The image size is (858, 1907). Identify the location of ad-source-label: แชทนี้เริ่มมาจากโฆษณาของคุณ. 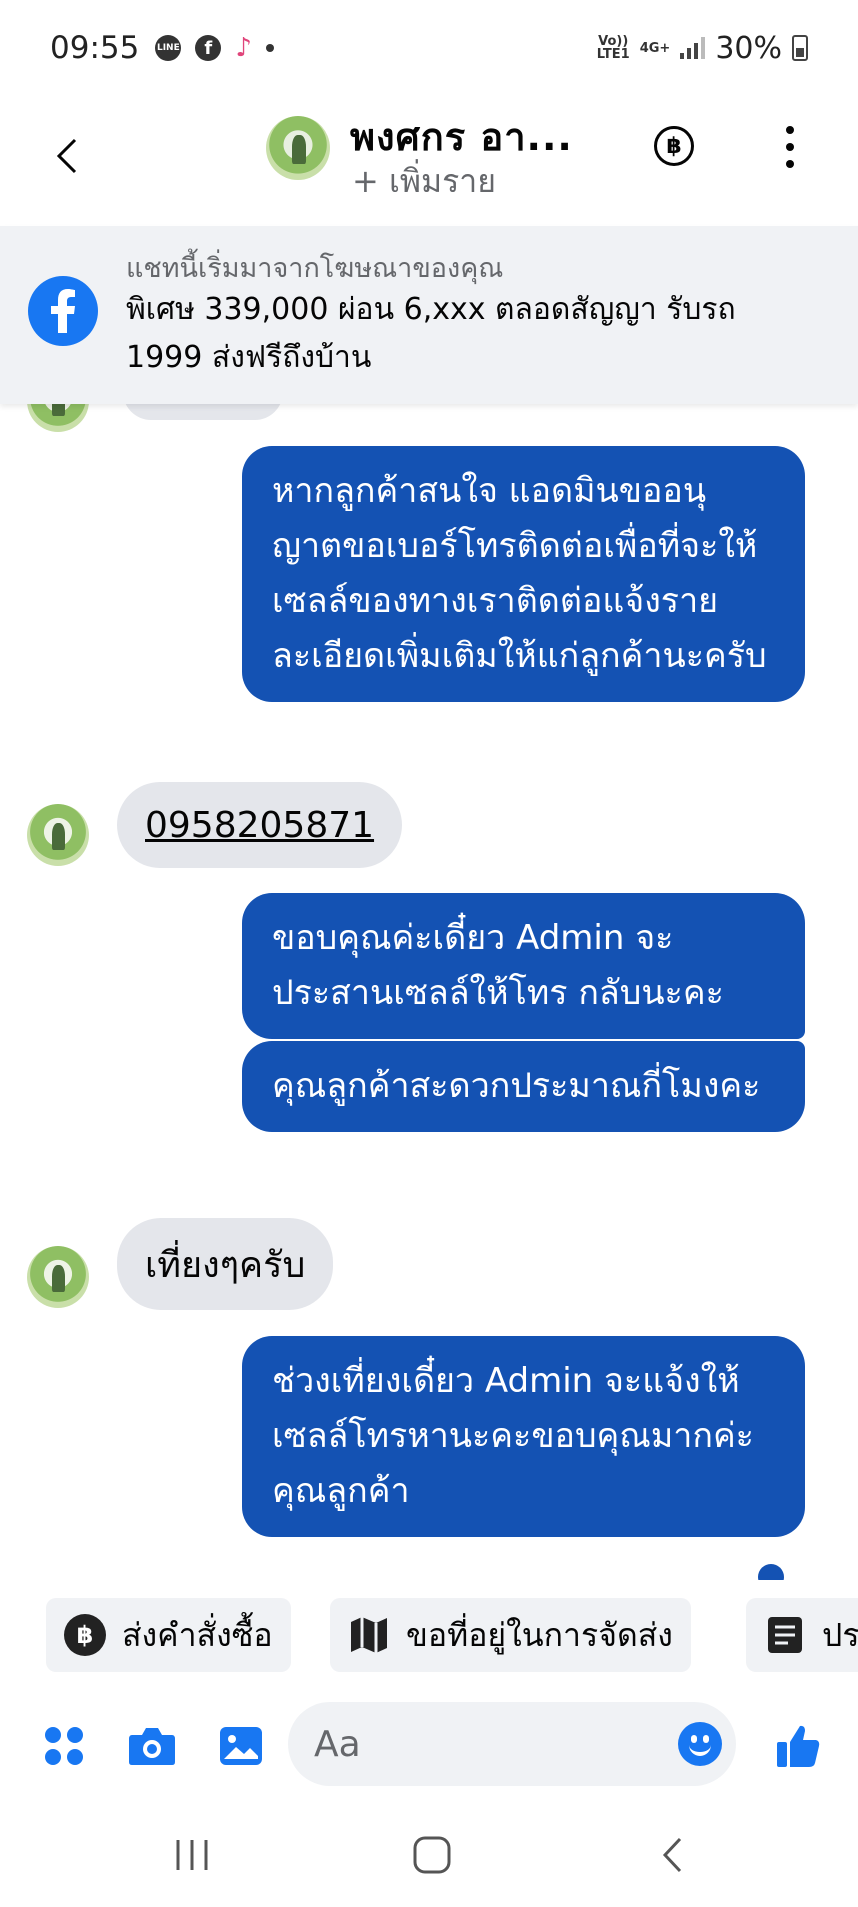
(315, 268).